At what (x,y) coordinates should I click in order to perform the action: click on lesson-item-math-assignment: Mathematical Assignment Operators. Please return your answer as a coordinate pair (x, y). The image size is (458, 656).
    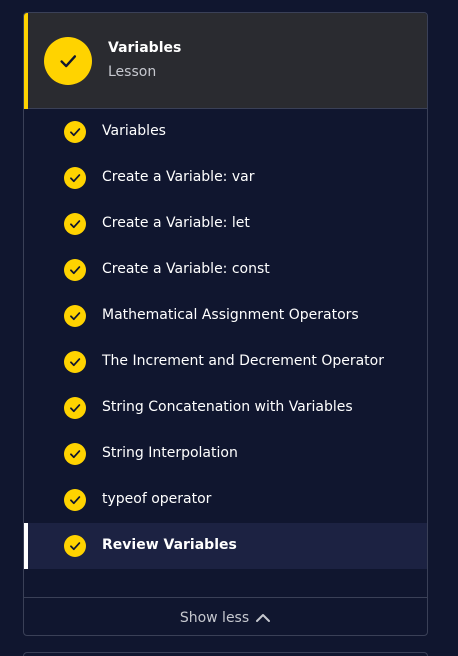
    Looking at the image, I should click on (225, 316).